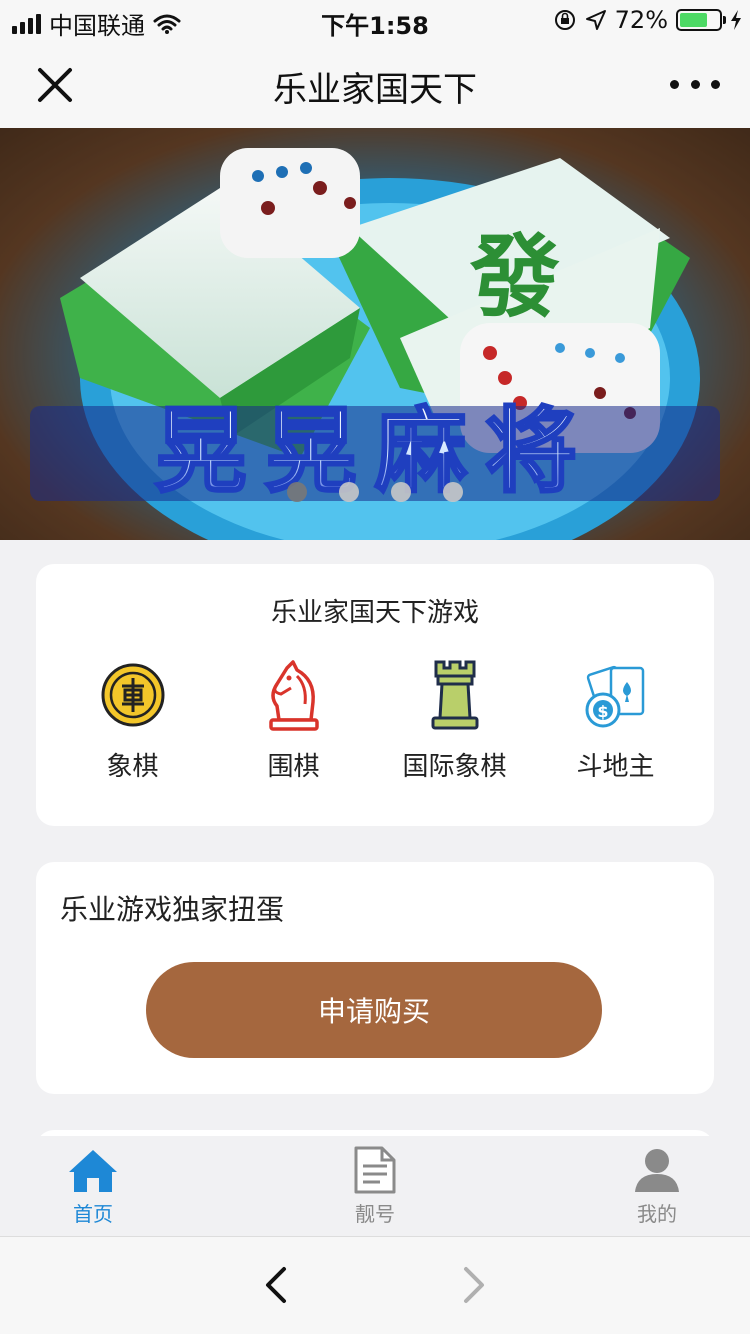 The height and width of the screenshot is (1334, 750). I want to click on game-label: 围棋, so click(293, 767).